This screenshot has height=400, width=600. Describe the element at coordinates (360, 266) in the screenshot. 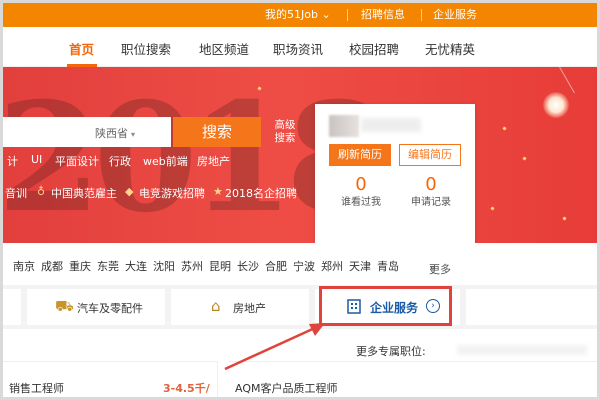

I see `city-link: 天津` at that location.